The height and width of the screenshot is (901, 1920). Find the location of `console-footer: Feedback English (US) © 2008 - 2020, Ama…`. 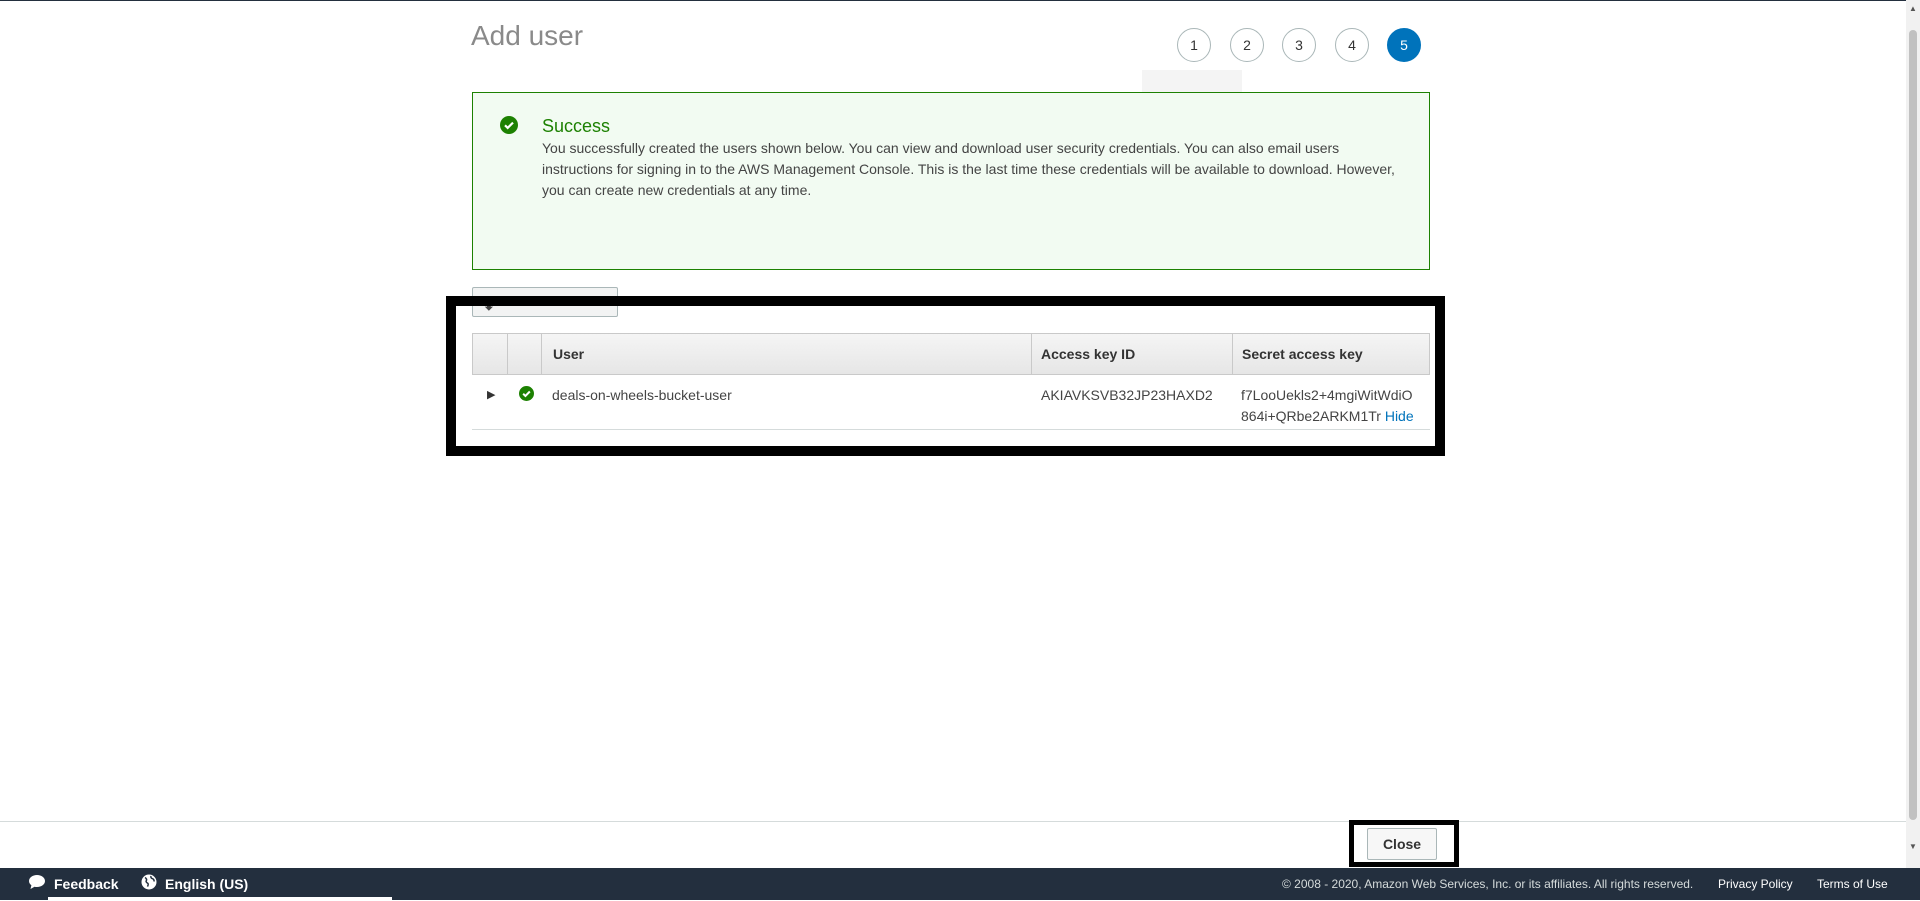

console-footer: Feedback English (US) © 2008 - 2020, Ama… is located at coordinates (960, 884).